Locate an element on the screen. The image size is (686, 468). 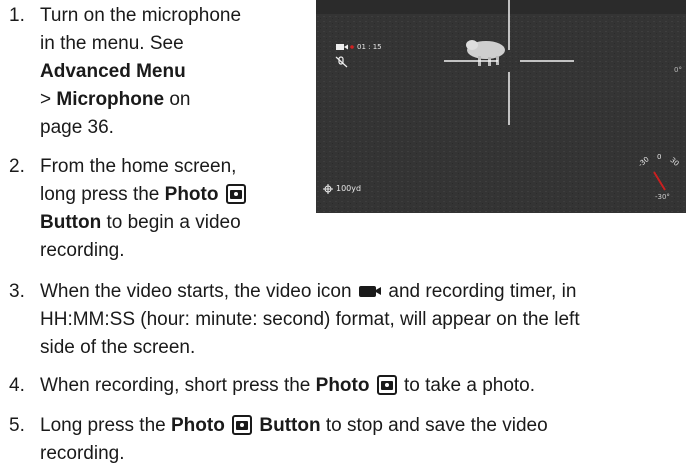
angle-right: 0° is located at coordinates (678, 70).